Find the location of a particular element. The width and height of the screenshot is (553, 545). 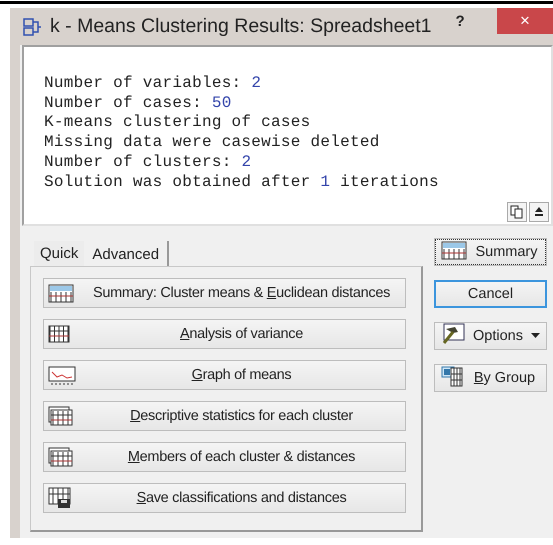

eject-icon is located at coordinates (539, 212).